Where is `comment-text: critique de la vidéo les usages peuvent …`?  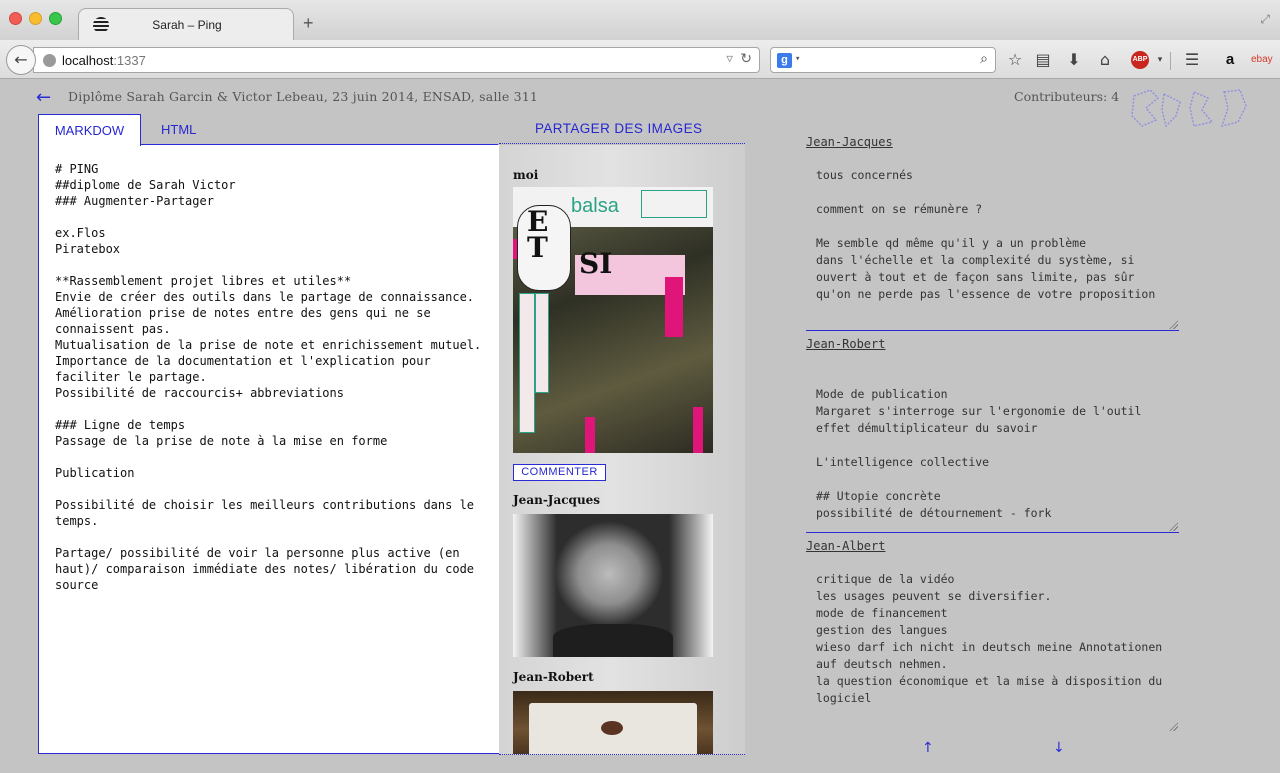 comment-text: critique de la vidéo les usages peuvent … is located at coordinates (992, 639).